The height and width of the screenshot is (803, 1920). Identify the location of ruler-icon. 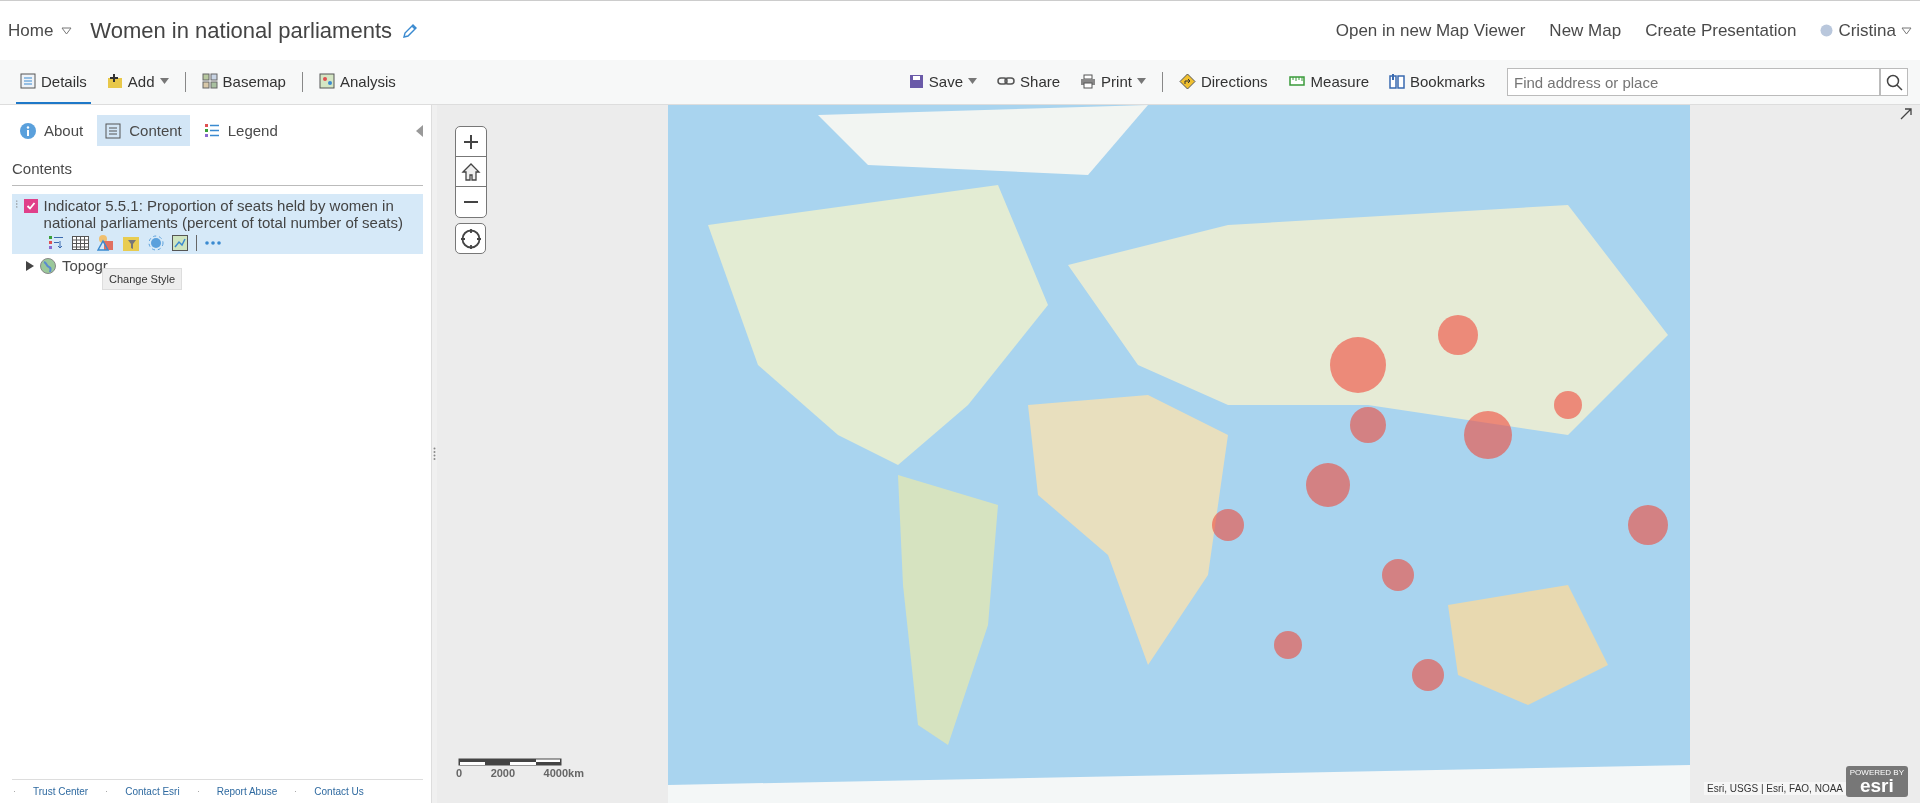
(1296, 81).